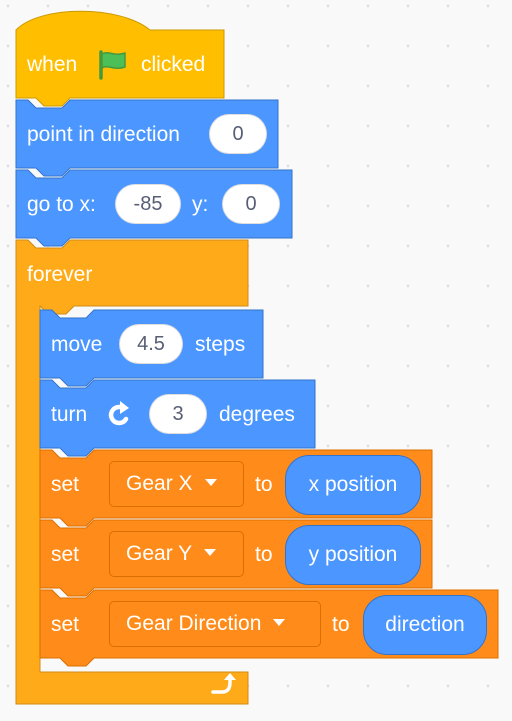  What do you see at coordinates (69, 414) in the screenshot?
I see `turn-label: turn` at bounding box center [69, 414].